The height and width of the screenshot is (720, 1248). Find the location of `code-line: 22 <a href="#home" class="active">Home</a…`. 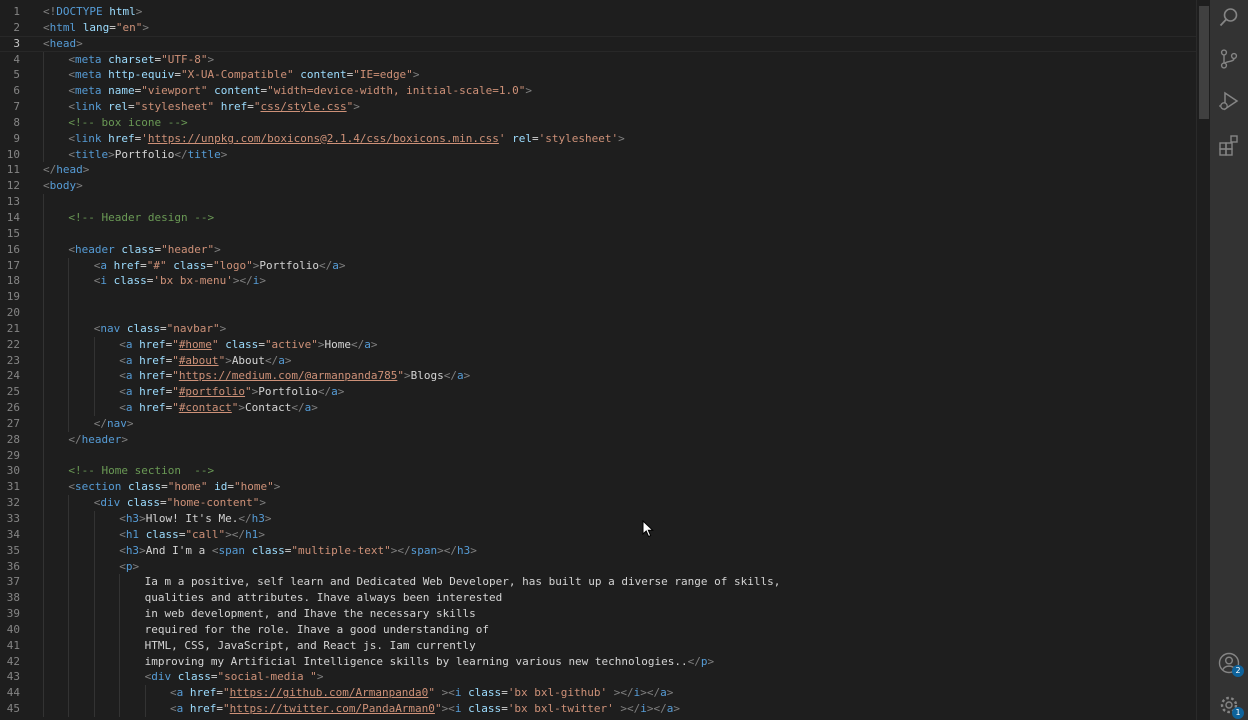

code-line: 22 <a href="#home" class="active">Home</a… is located at coordinates (598, 344).